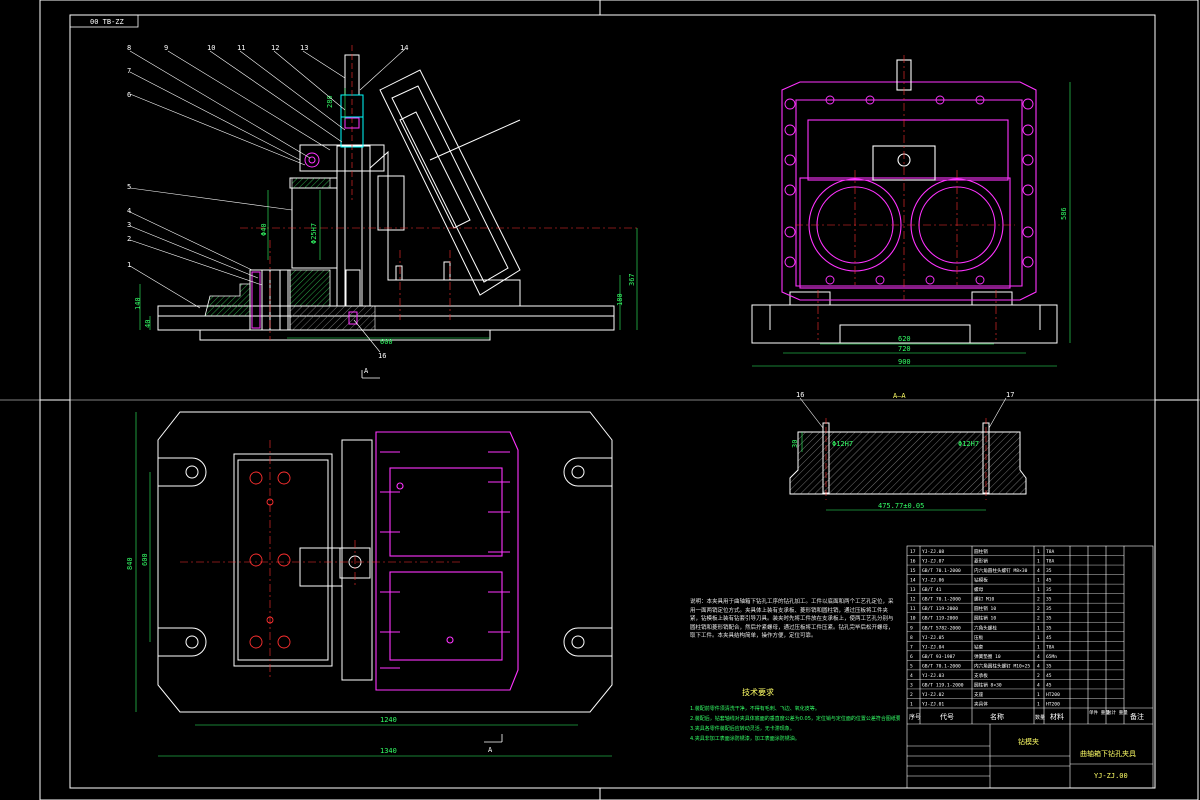 The image size is (1200, 800). What do you see at coordinates (129, 211) in the screenshot?
I see `balloon-4: 4` at bounding box center [129, 211].